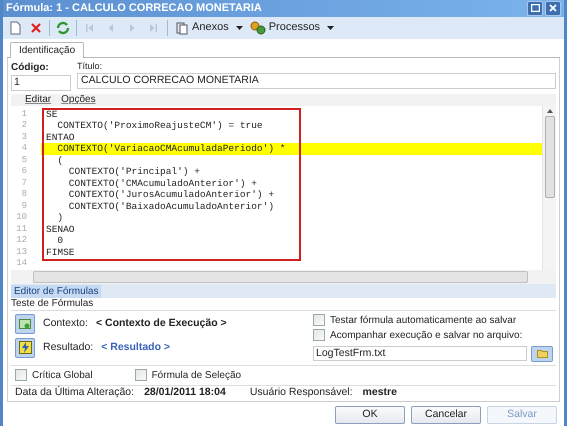 The image size is (567, 426). I want to click on code-line: CONTEXTO('BaixadoAcumuladoAnterior'), so click(172, 206).